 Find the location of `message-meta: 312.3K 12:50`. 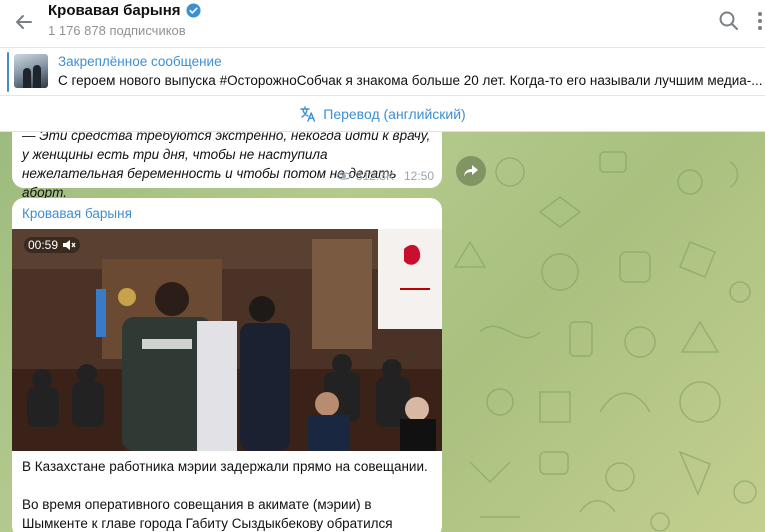

message-meta: 312.3K 12:50 is located at coordinates (385, 176).